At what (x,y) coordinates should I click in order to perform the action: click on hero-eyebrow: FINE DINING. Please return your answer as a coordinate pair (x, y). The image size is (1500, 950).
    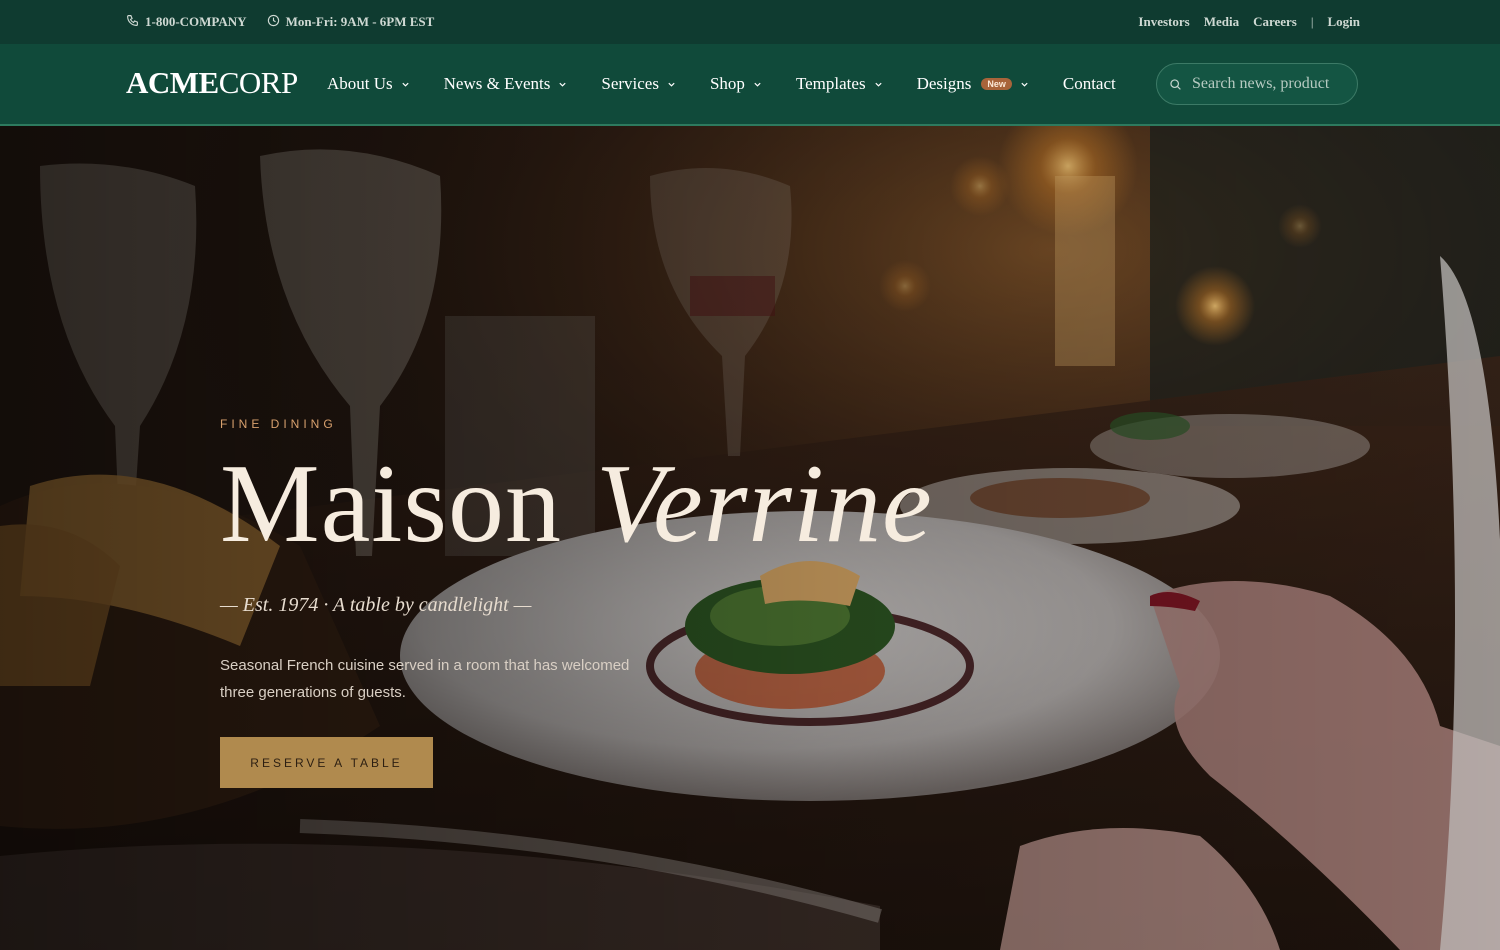
    Looking at the image, I should click on (278, 424).